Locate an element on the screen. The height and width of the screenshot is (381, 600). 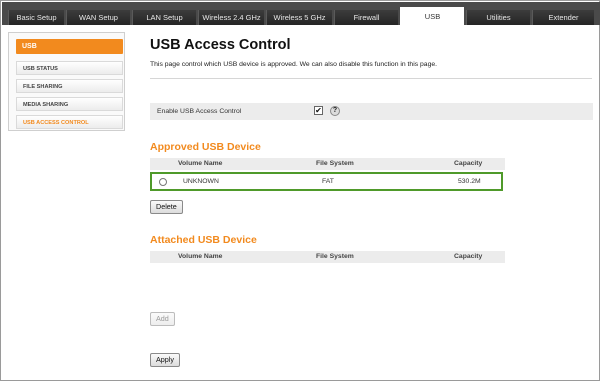
sidebar-item-media-sharing: MEDIA SHARING is located at coordinates (69, 104).